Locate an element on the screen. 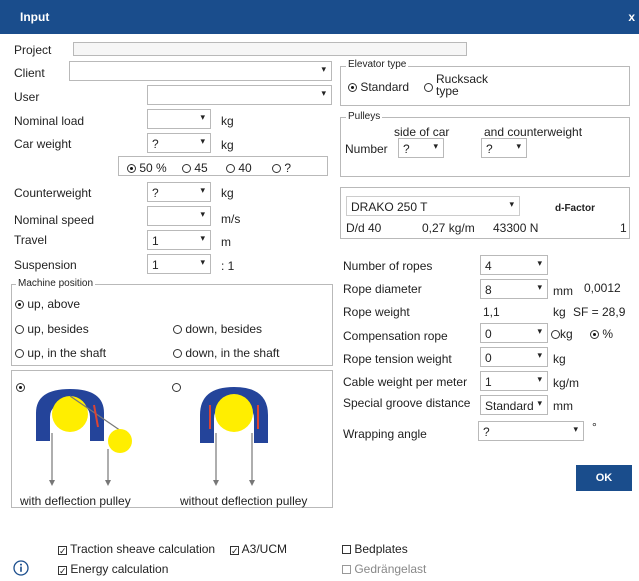 This screenshot has width=639, height=581. project-field is located at coordinates (270, 49).